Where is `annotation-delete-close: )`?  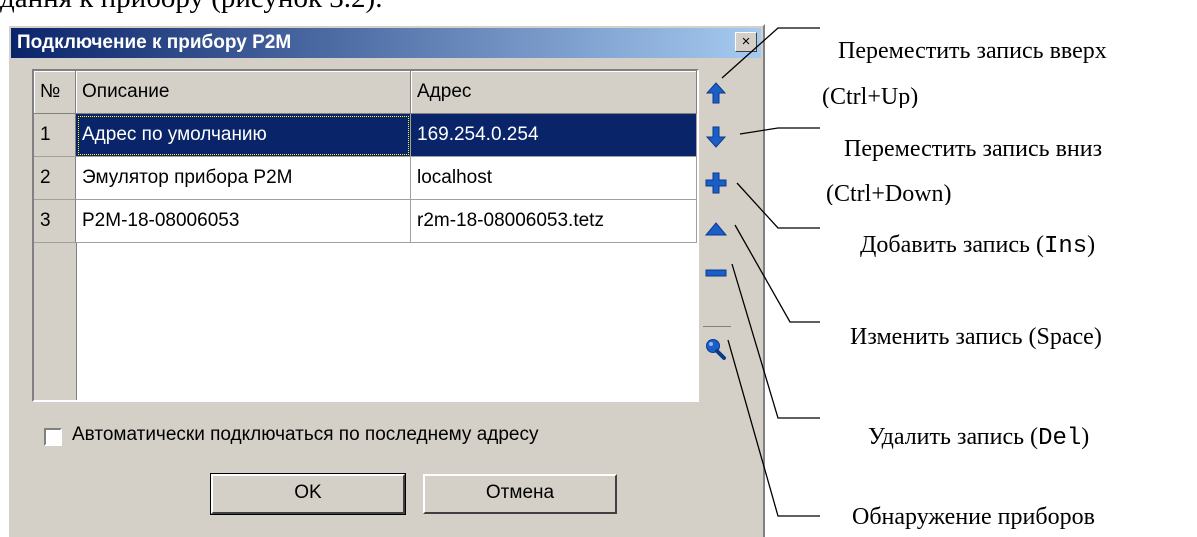 annotation-delete-close: ) is located at coordinates (1085, 437).